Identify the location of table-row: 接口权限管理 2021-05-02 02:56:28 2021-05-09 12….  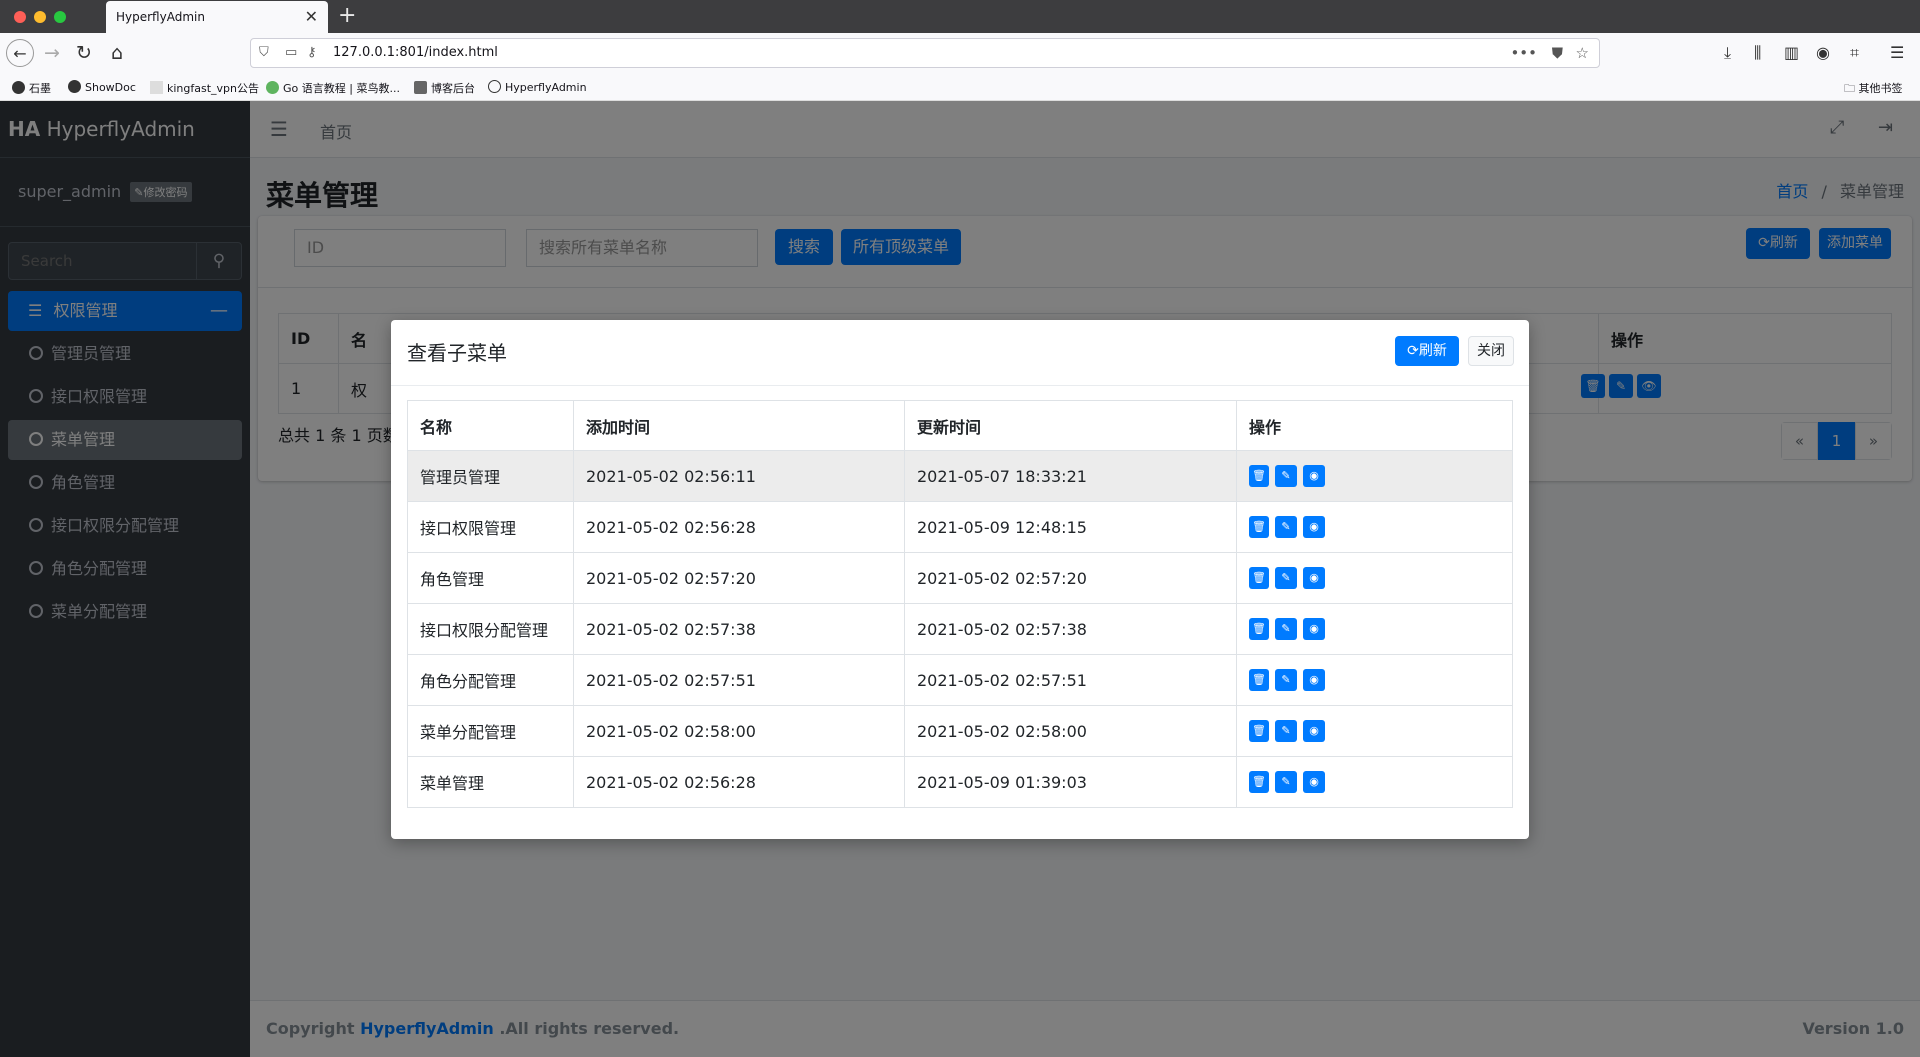
(960, 527).